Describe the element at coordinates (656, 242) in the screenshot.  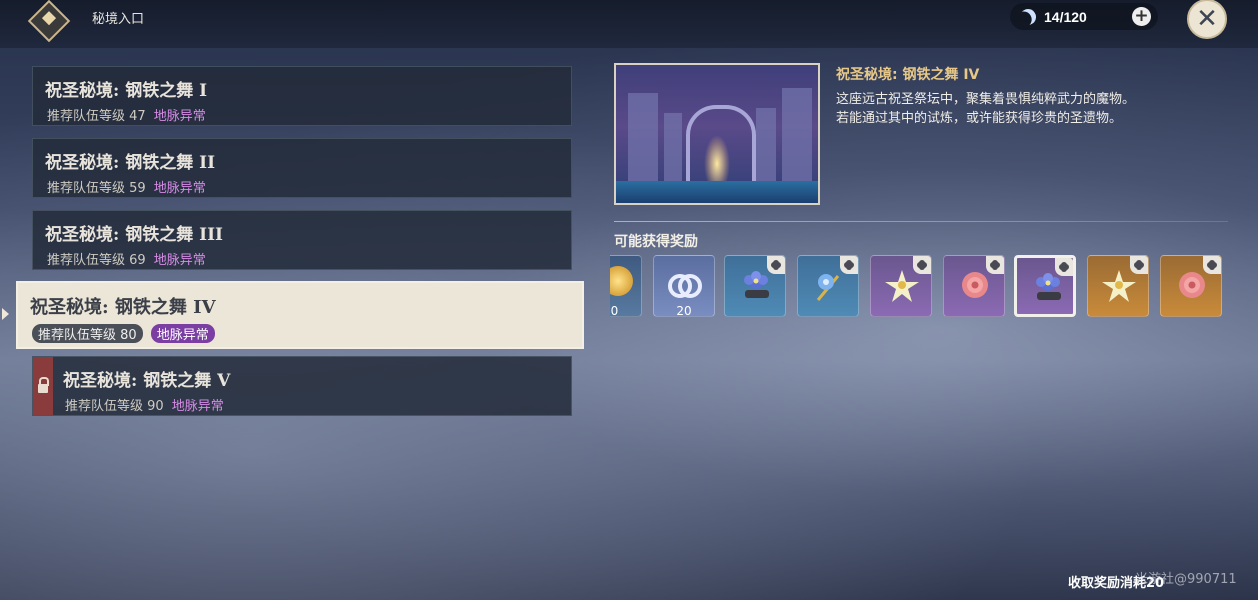
I see `rewards-label: 可能获得奖励` at that location.